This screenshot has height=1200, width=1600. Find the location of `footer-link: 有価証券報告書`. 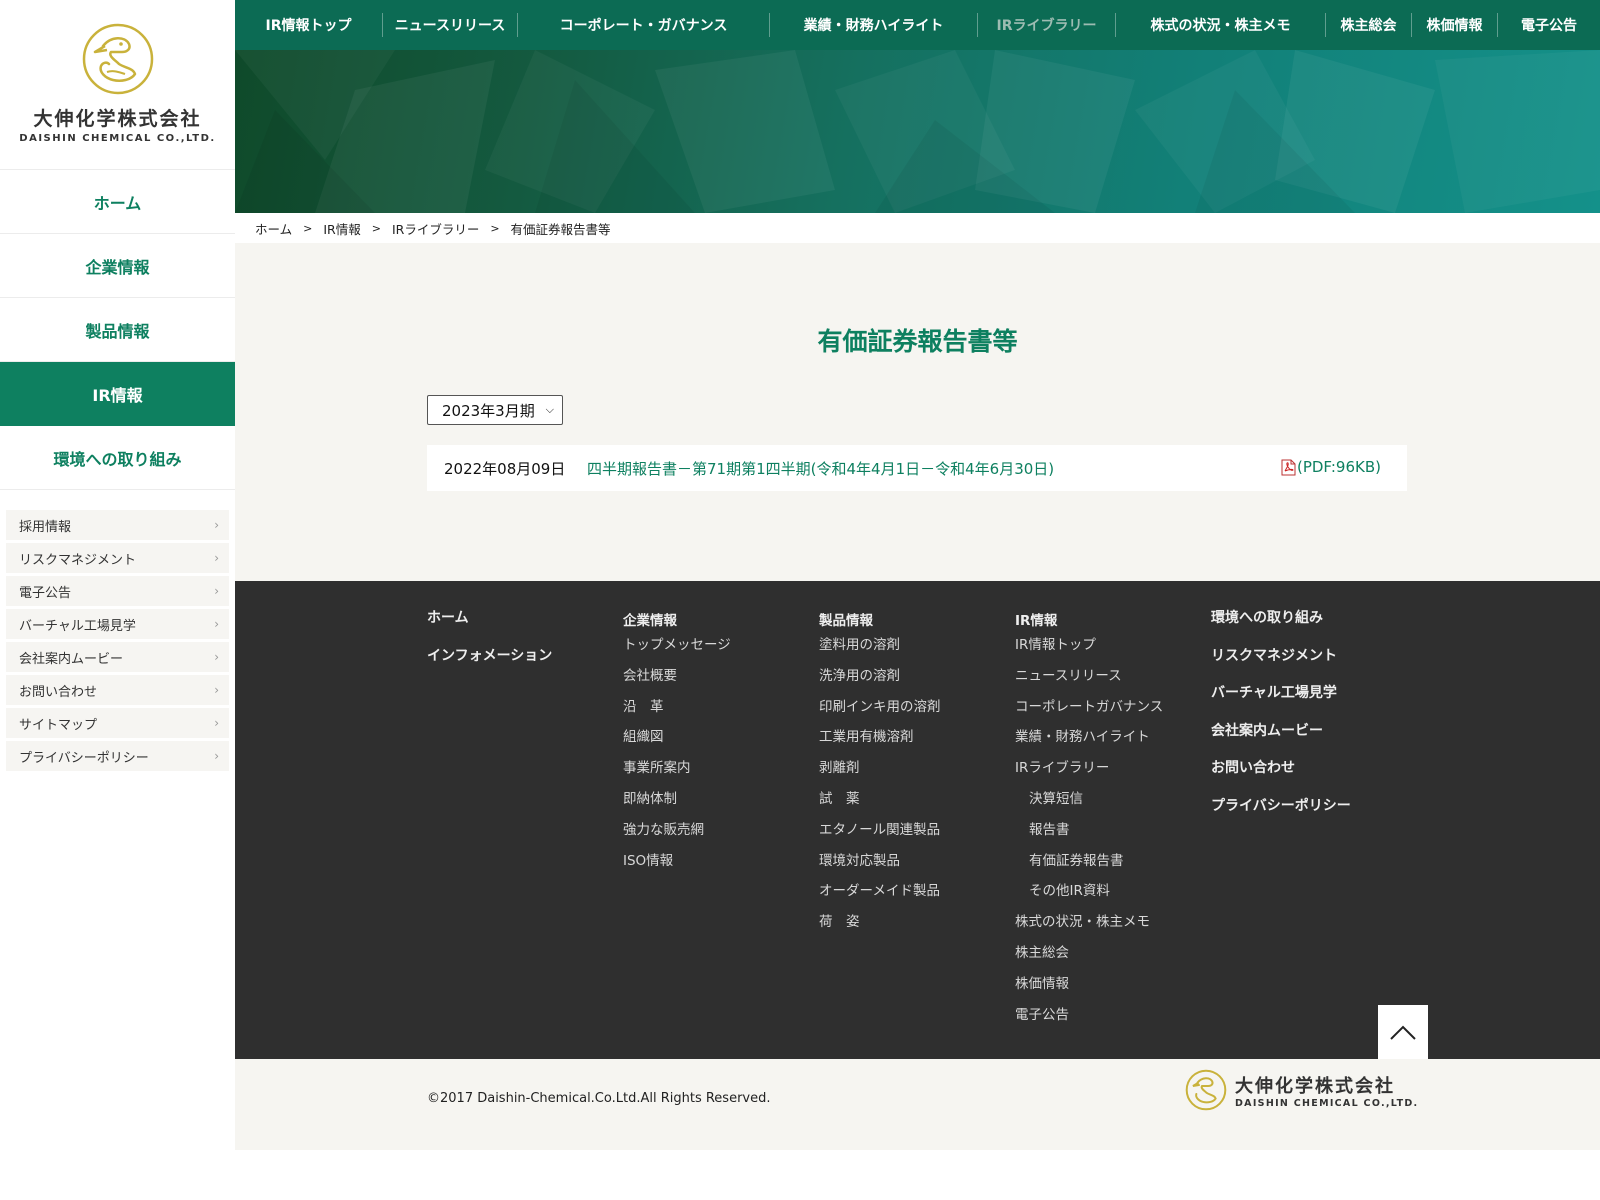

footer-link: 有価証券報告書 is located at coordinates (1089, 864).